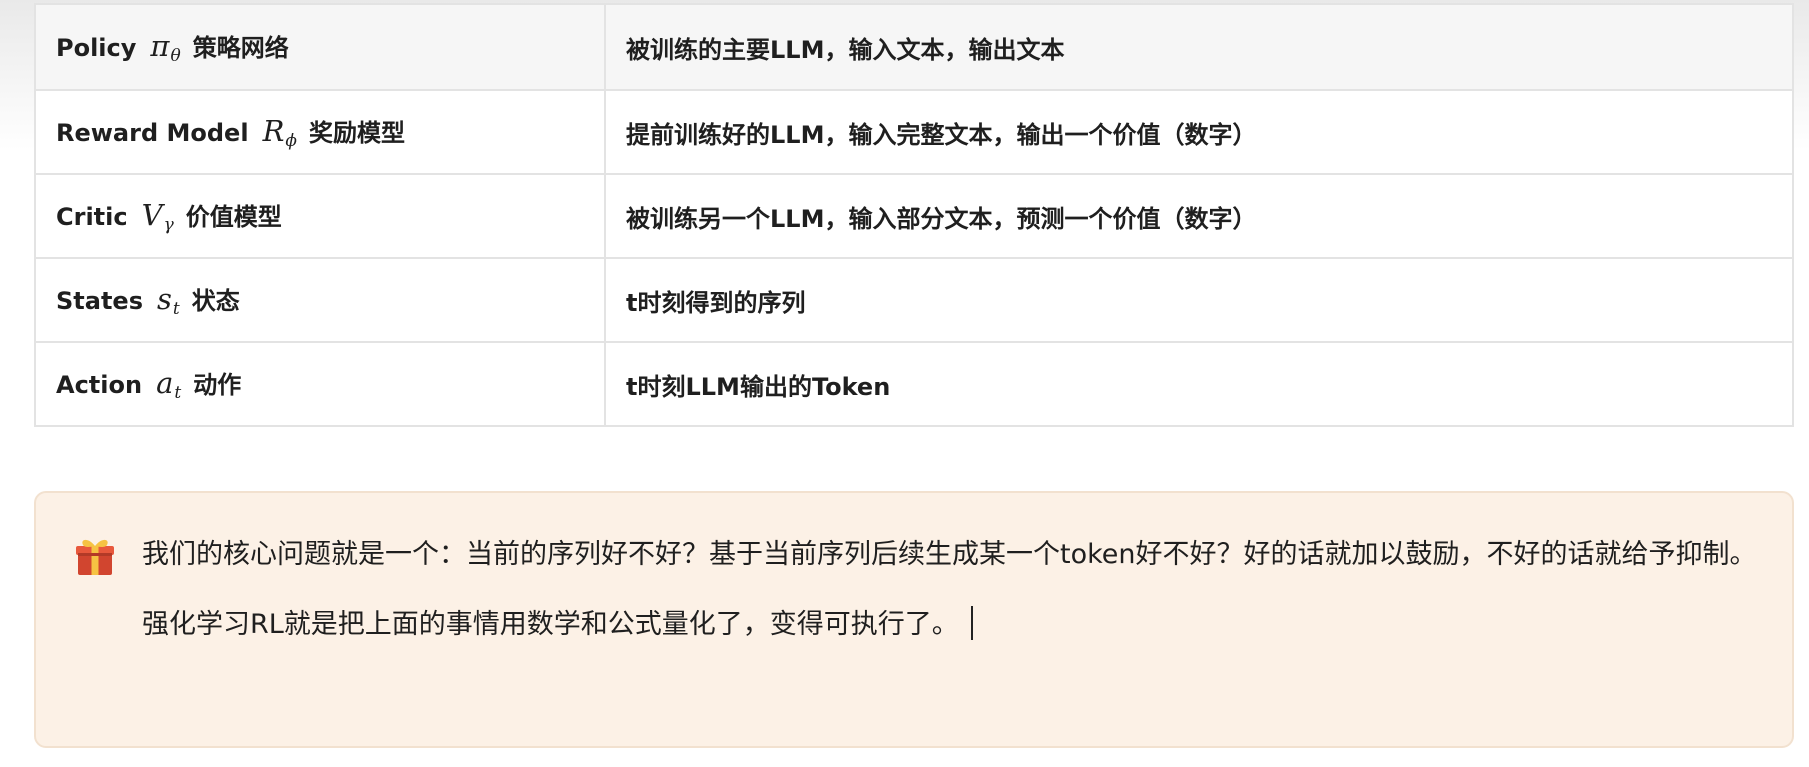 The width and height of the screenshot is (1809, 767). I want to click on term-cell-reward-model: Reward Model Rϕ 奖励模型, so click(320, 132).